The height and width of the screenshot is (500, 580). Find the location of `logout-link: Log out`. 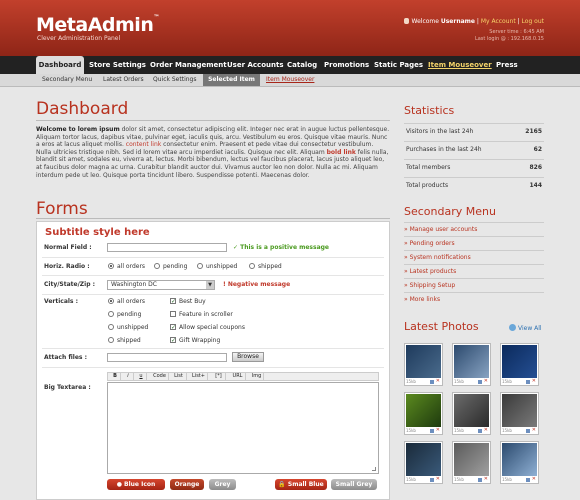

logout-link: Log out is located at coordinates (533, 21).